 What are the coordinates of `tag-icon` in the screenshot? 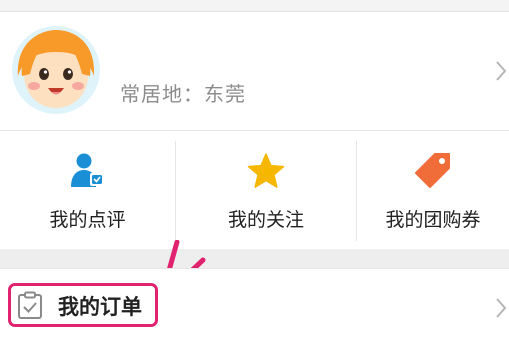 It's located at (432, 170).